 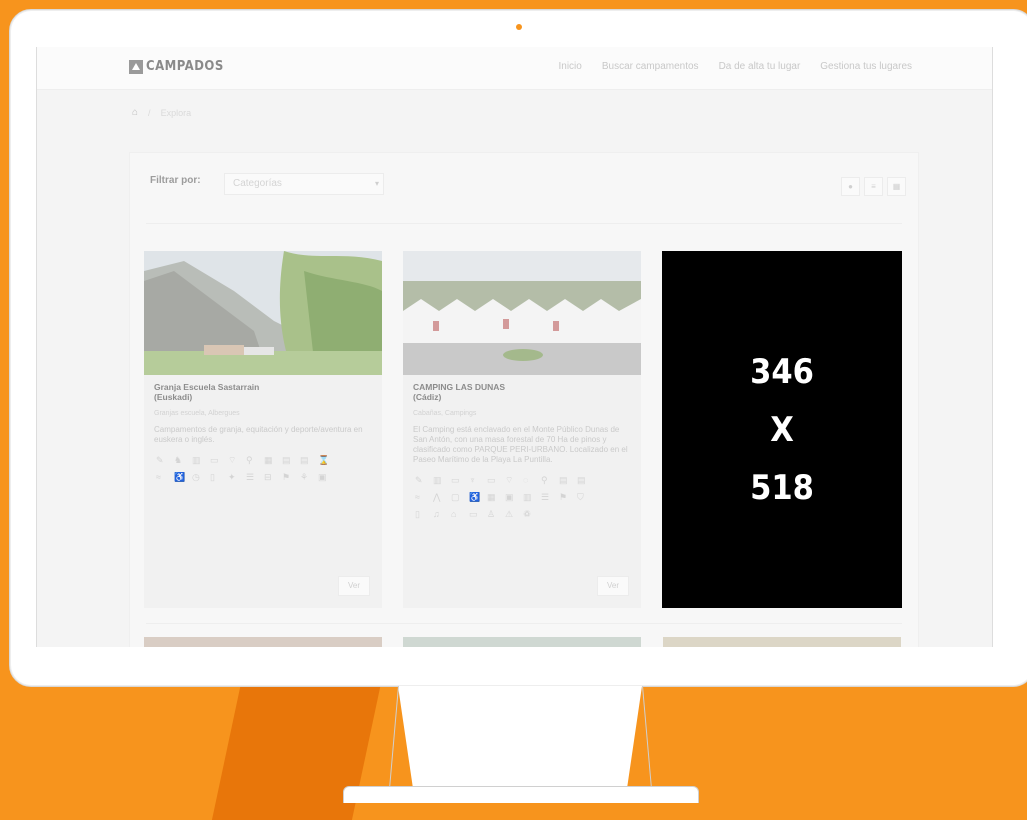 What do you see at coordinates (519, 27) in the screenshot?
I see `webcam-dot` at bounding box center [519, 27].